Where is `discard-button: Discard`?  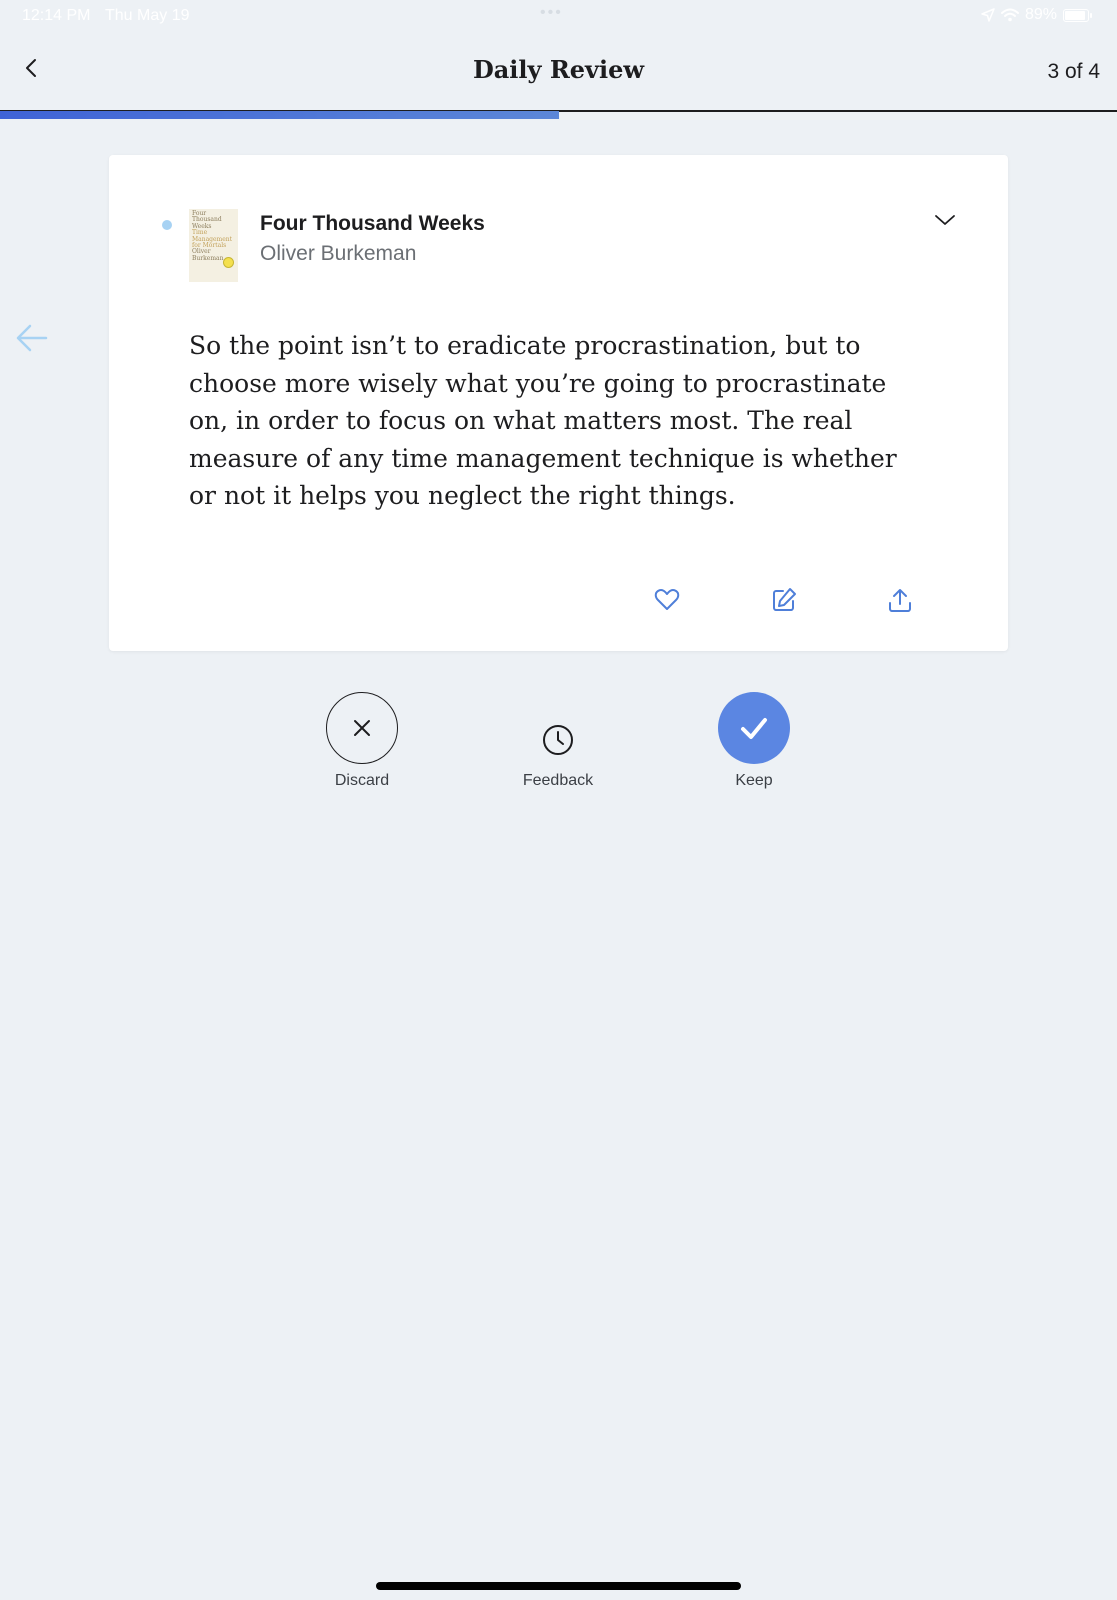
discard-button: Discard is located at coordinates (362, 741).